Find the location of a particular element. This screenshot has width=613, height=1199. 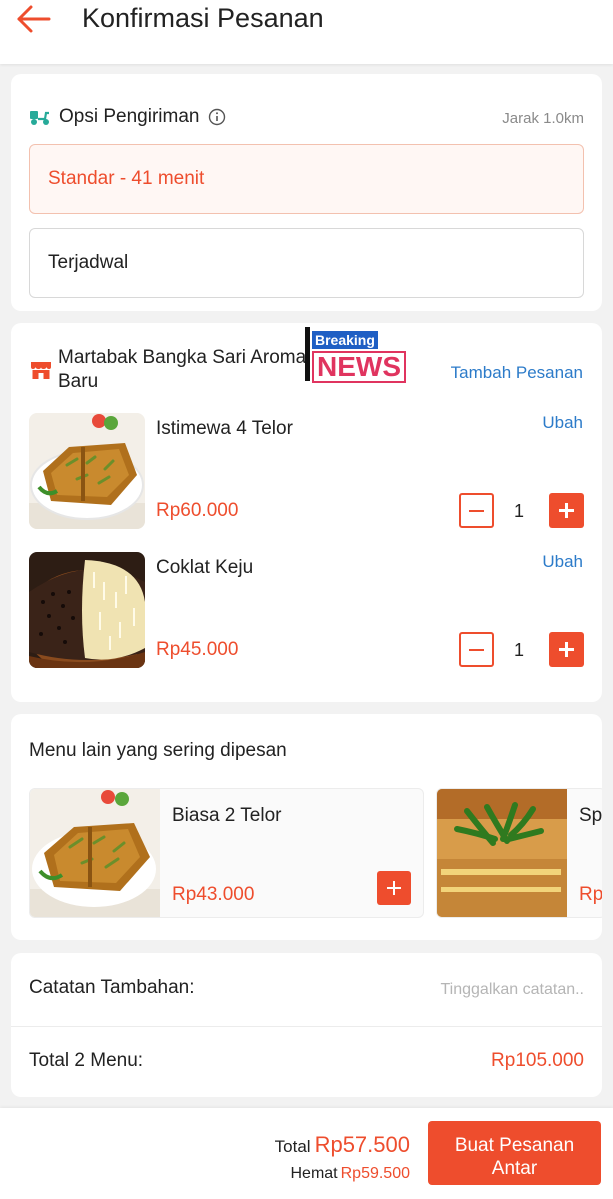

shipping-title-row: Opsi Pengiriman is located at coordinates (127, 117).